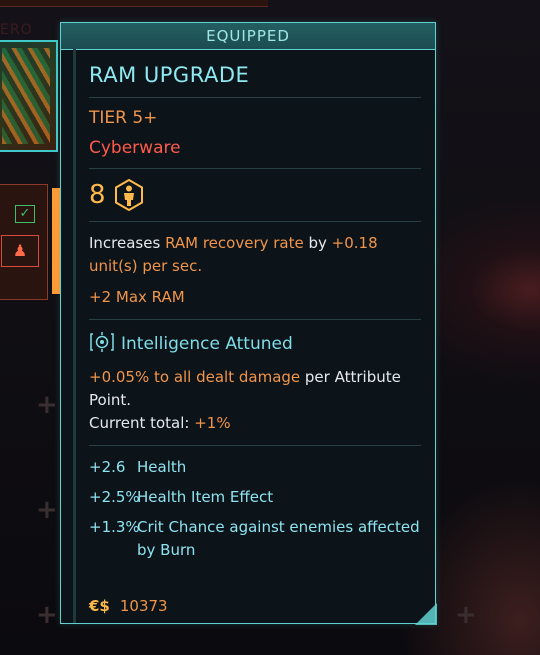  I want to click on cyberware-slot: ✓ ♟, so click(24, 242).